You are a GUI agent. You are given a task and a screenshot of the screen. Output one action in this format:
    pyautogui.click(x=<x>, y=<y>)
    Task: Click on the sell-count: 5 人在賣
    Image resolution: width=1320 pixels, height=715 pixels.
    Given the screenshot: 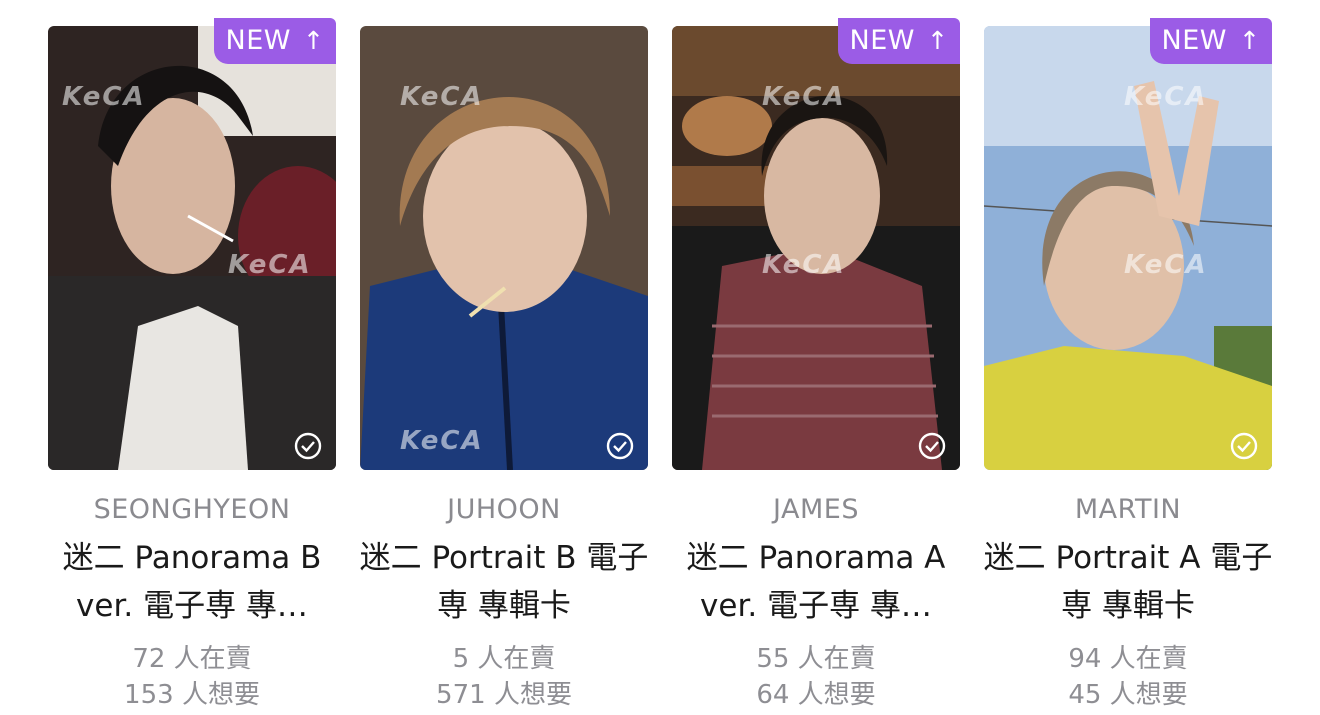 What is the action you would take?
    pyautogui.click(x=504, y=659)
    